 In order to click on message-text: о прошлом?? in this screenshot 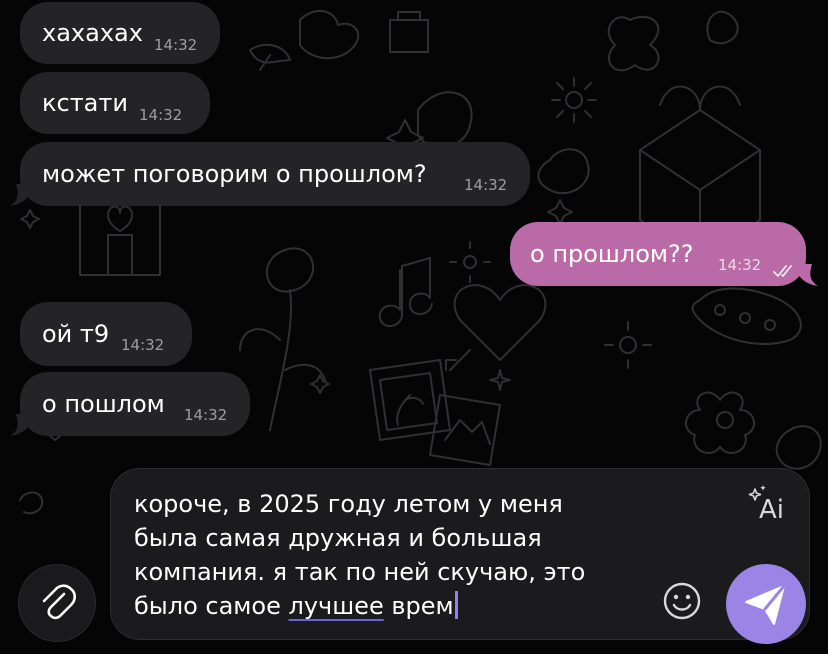, I will do `click(612, 254)`.